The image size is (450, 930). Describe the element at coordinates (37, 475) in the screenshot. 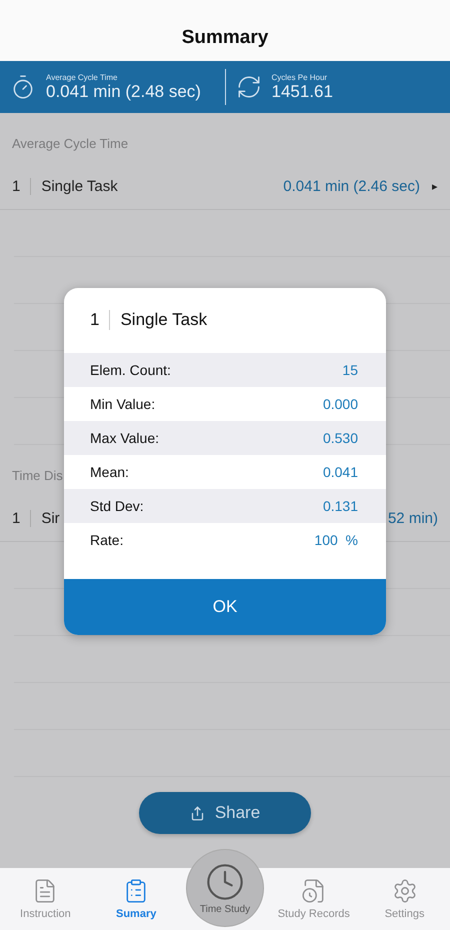

I see `section-label: Time Dis` at that location.